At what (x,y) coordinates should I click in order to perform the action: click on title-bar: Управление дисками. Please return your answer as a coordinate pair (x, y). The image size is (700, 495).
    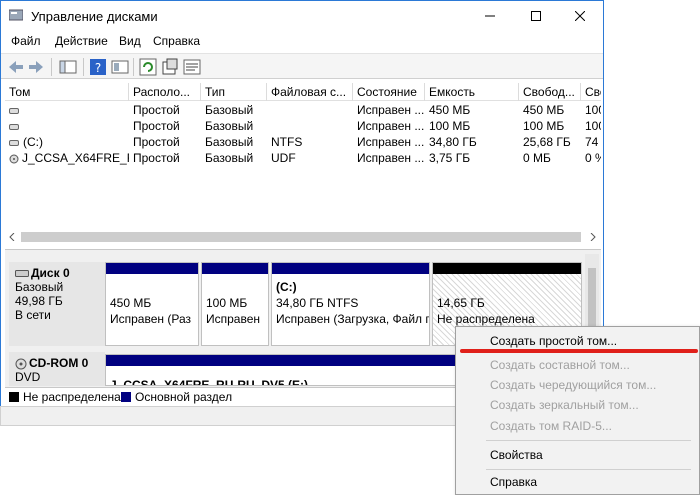
    Looking at the image, I should click on (302, 16).